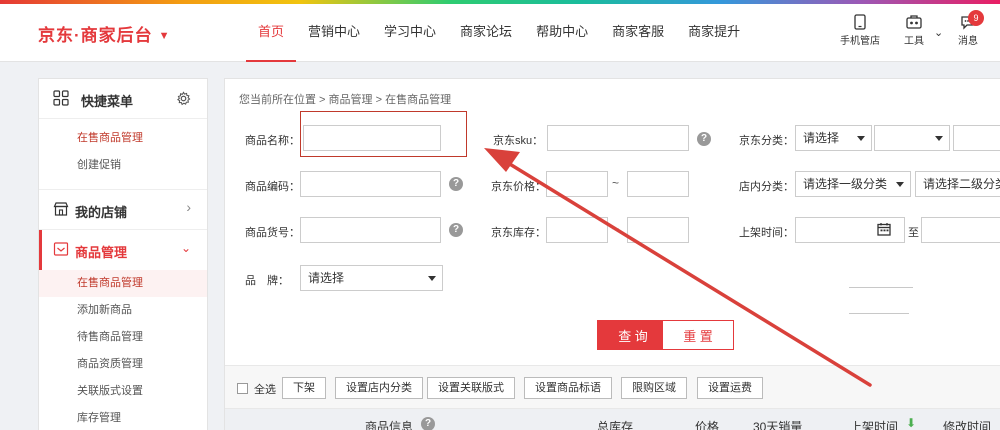  Describe the element at coordinates (967, 424) in the screenshot. I see `th-modify-time: 修改时间` at that location.